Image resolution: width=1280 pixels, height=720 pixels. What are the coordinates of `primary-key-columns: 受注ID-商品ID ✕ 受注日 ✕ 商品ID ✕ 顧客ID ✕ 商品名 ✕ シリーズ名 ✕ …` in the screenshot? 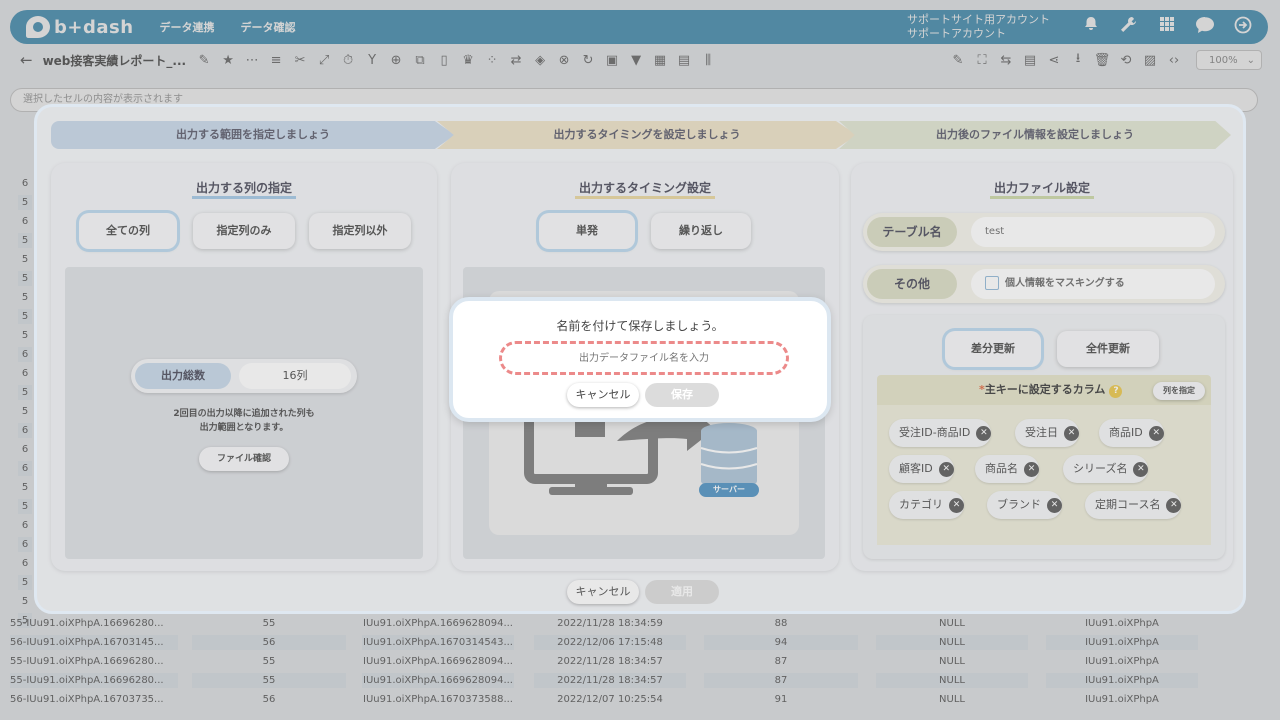 It's located at (1044, 475).